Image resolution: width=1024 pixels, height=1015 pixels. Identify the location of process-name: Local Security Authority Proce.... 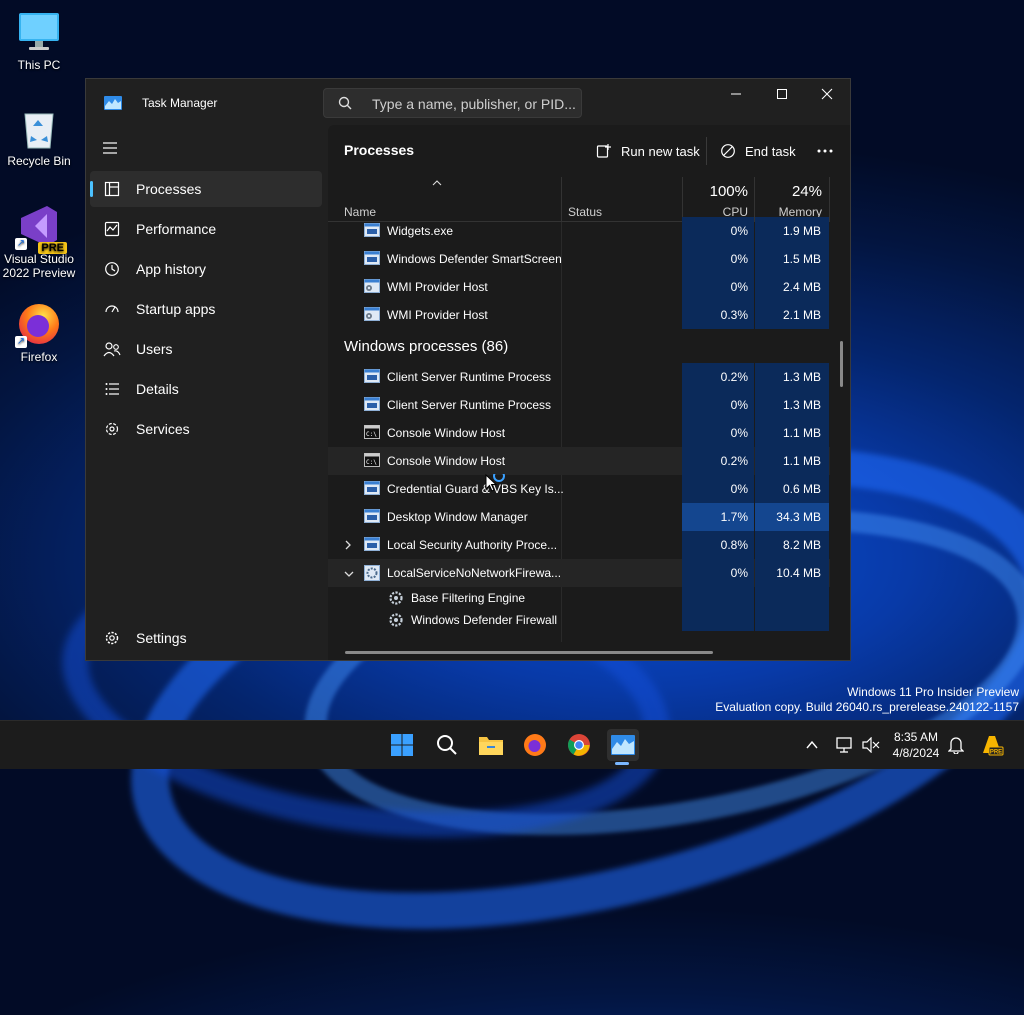
(472, 545).